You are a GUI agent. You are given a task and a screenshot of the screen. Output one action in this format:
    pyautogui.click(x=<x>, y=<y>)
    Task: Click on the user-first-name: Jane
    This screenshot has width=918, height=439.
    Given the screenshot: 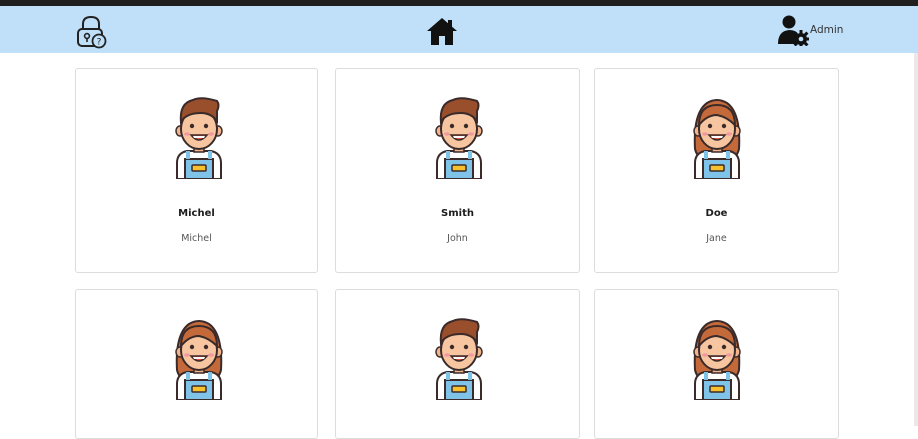 What is the action you would take?
    pyautogui.click(x=716, y=238)
    